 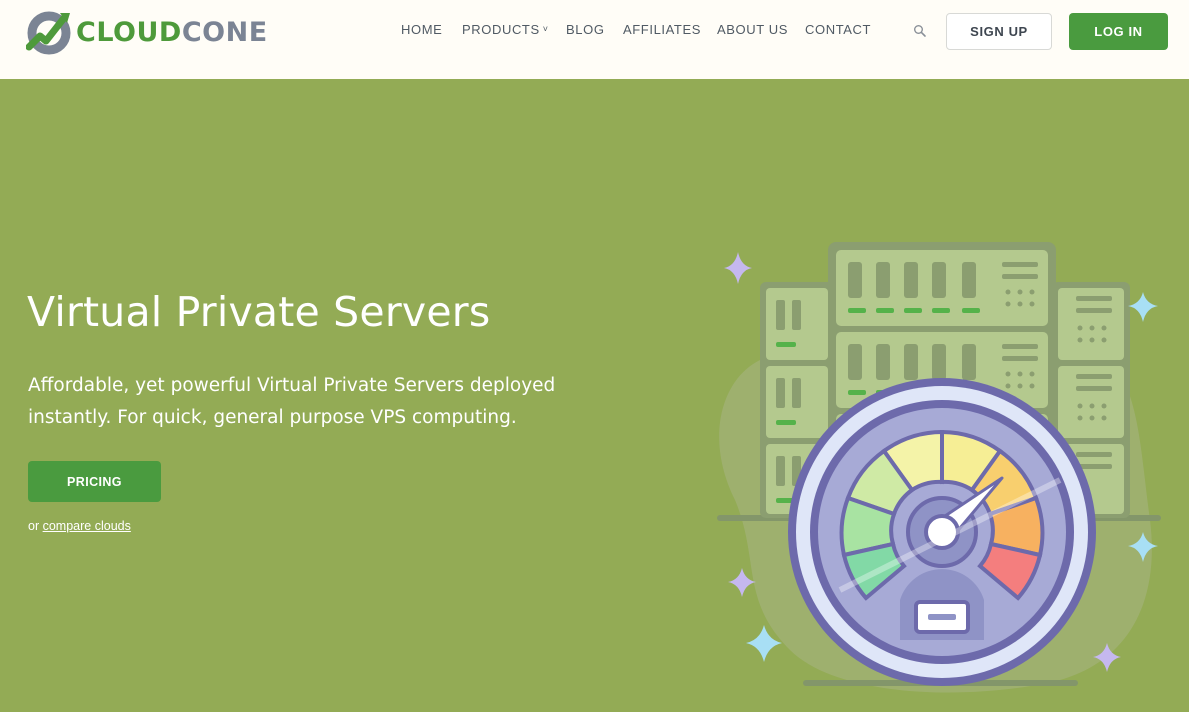 What do you see at coordinates (259, 312) in the screenshot?
I see `hero-title: Virtual Private Servers` at bounding box center [259, 312].